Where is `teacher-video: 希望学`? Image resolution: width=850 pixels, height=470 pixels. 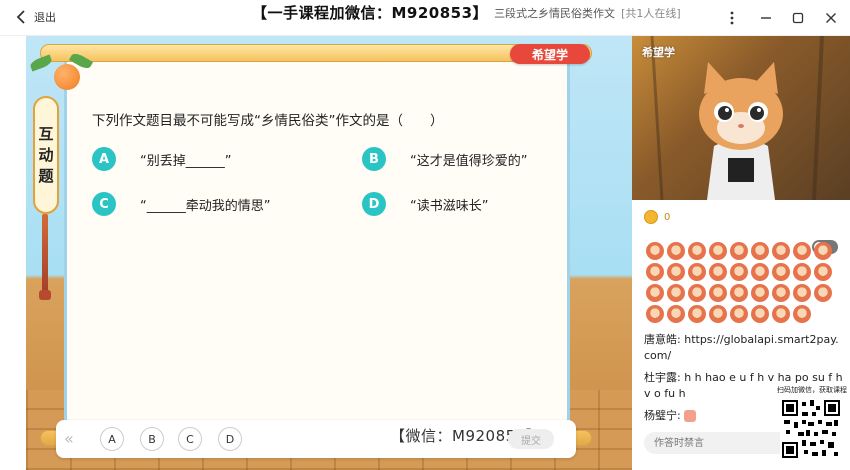
teacher-video: 希望学 is located at coordinates (741, 118).